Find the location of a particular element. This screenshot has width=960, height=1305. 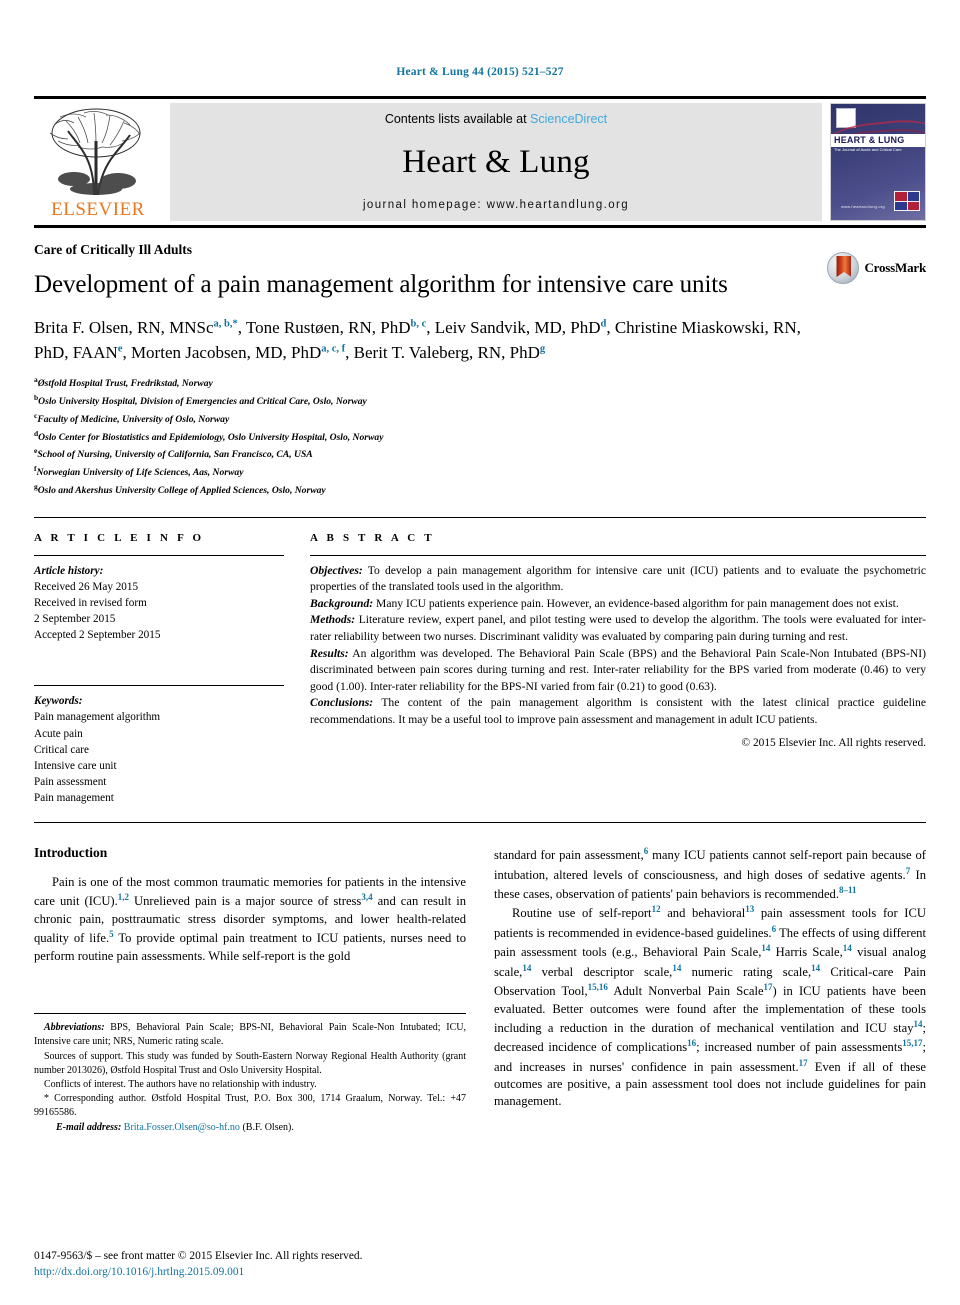

keywords-label: Keywords: is located at coordinates (58, 701).